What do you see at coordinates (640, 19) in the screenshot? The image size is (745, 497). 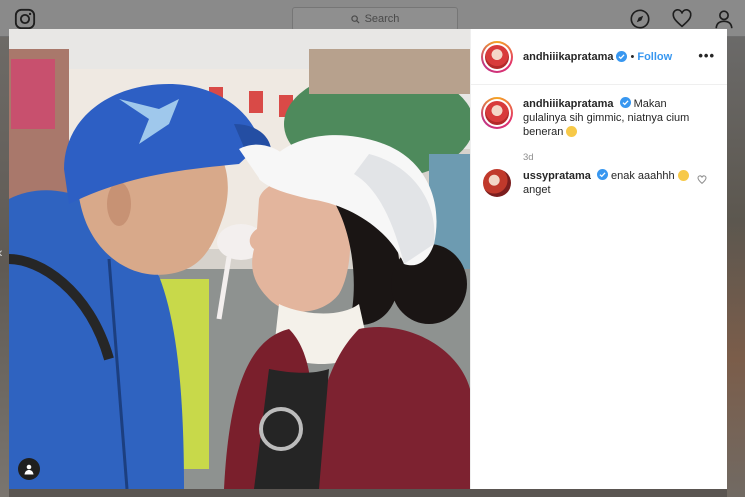 I see `compass-icon` at bounding box center [640, 19].